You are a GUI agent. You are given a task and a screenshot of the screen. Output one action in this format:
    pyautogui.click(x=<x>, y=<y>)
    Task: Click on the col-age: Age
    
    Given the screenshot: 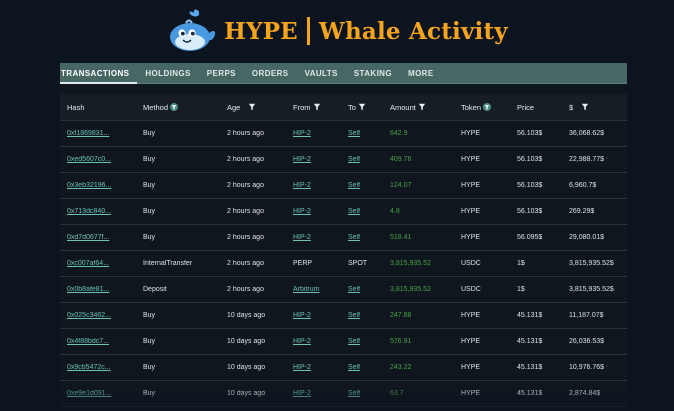 What is the action you would take?
    pyautogui.click(x=253, y=107)
    